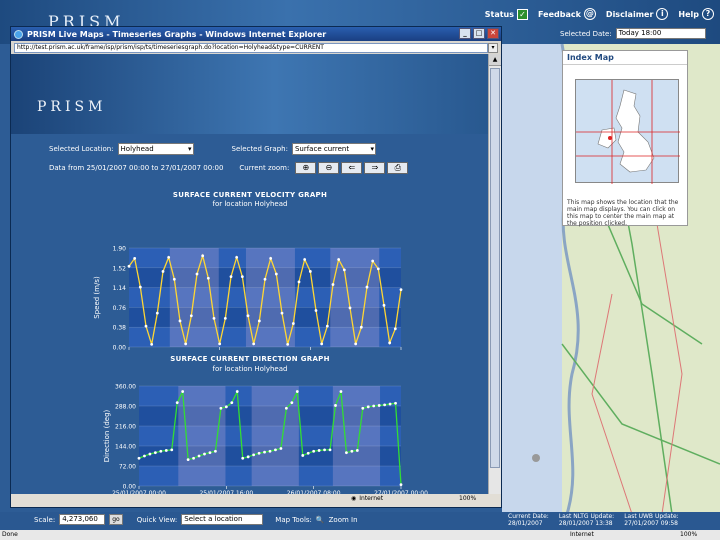 Image resolution: width=720 pixels, height=540 pixels. I want to click on status-text: Done, so click(10, 534).